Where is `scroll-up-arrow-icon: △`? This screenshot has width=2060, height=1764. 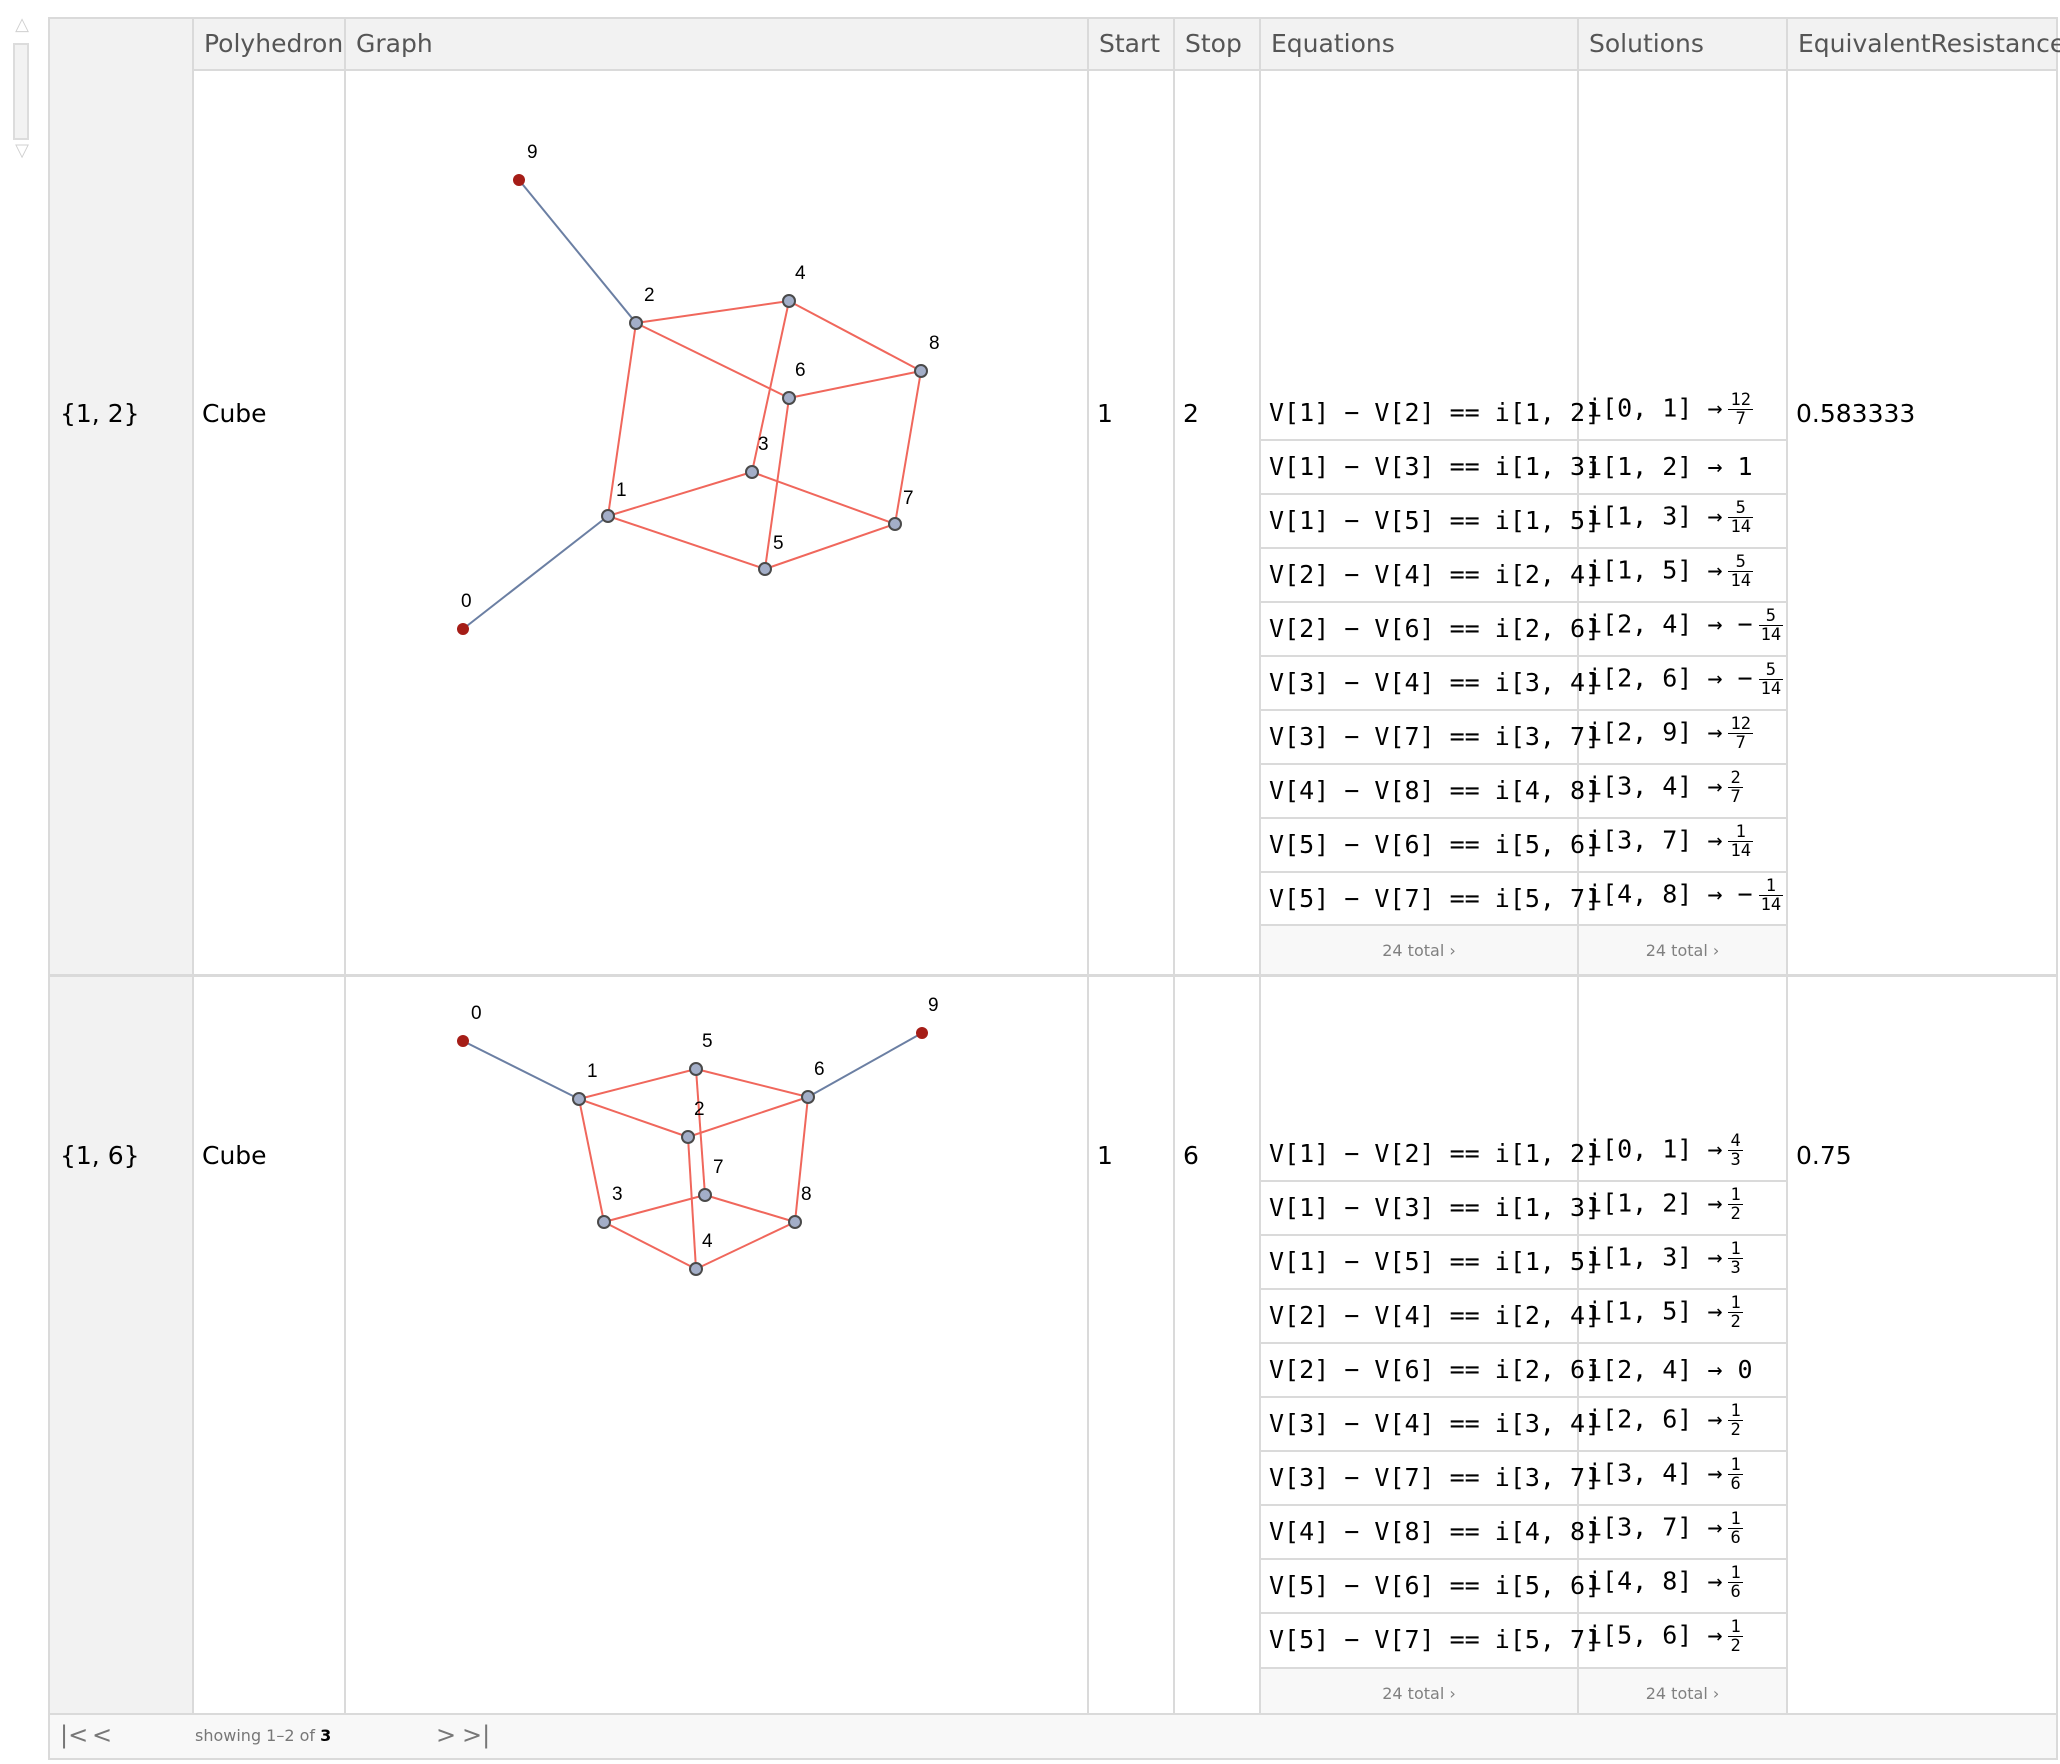
scroll-up-arrow-icon: △ is located at coordinates (22, 25).